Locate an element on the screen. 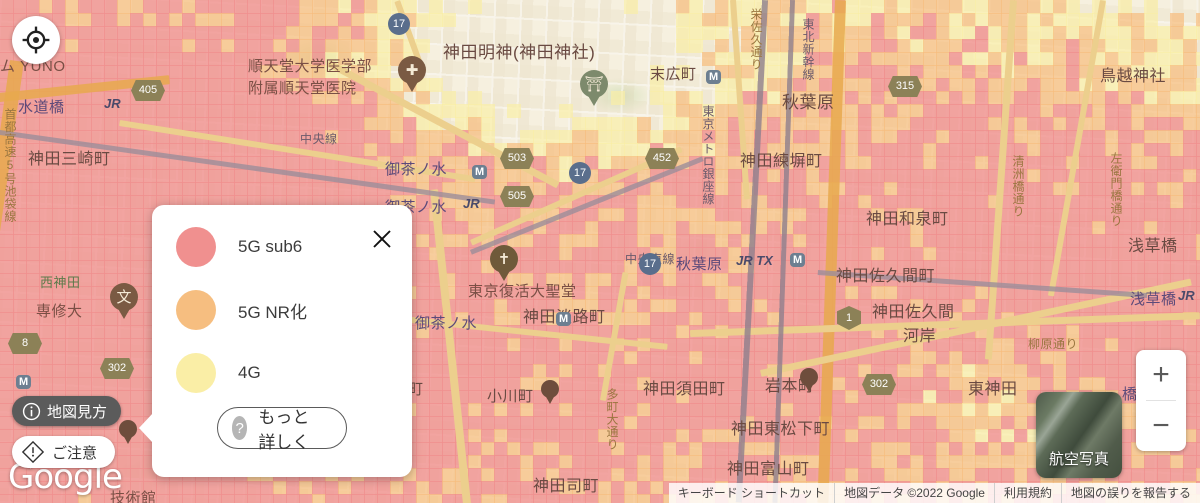  map-label-station: 水道橋 is located at coordinates (41, 106).